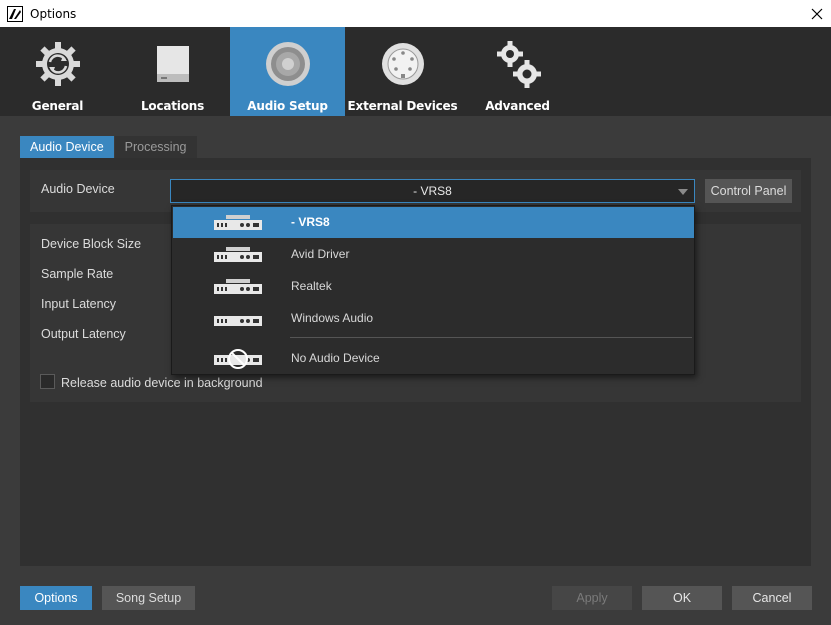 The height and width of the screenshot is (625, 831). I want to click on close-icon, so click(817, 13).